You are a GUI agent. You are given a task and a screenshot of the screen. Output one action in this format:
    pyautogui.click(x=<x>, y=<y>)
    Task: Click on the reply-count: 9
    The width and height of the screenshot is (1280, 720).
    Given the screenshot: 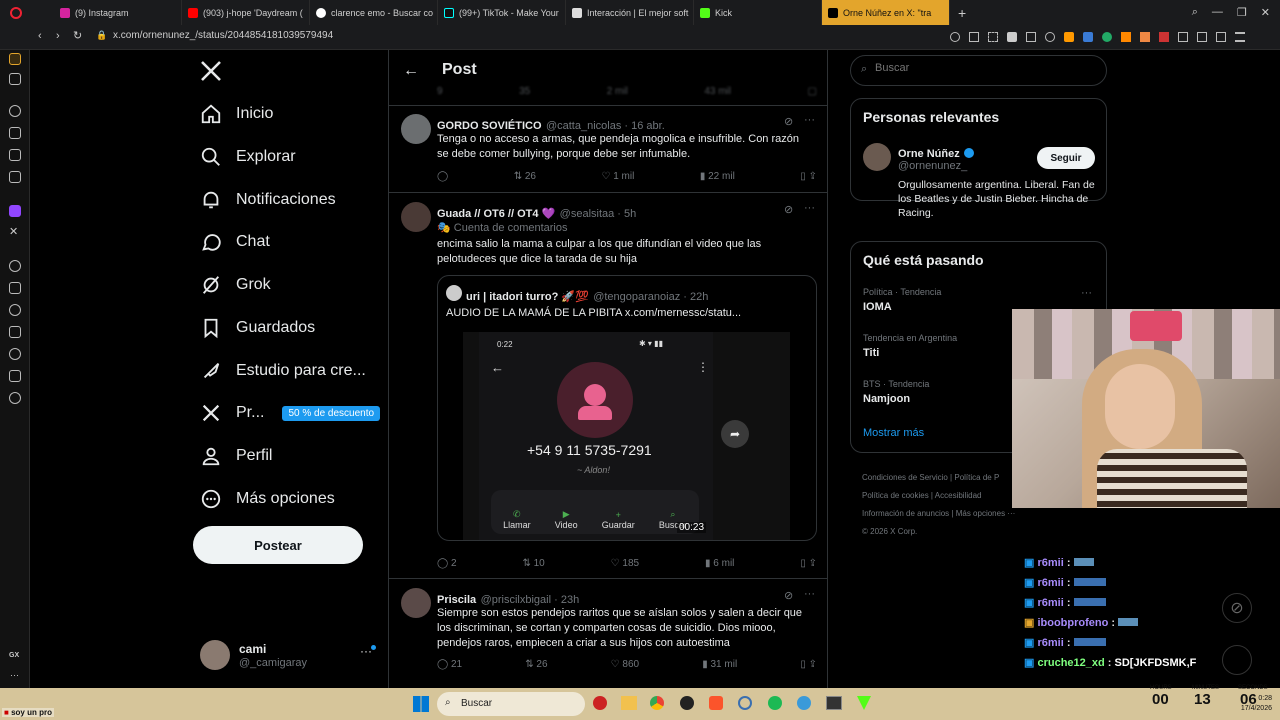 What is the action you would take?
    pyautogui.click(x=440, y=91)
    